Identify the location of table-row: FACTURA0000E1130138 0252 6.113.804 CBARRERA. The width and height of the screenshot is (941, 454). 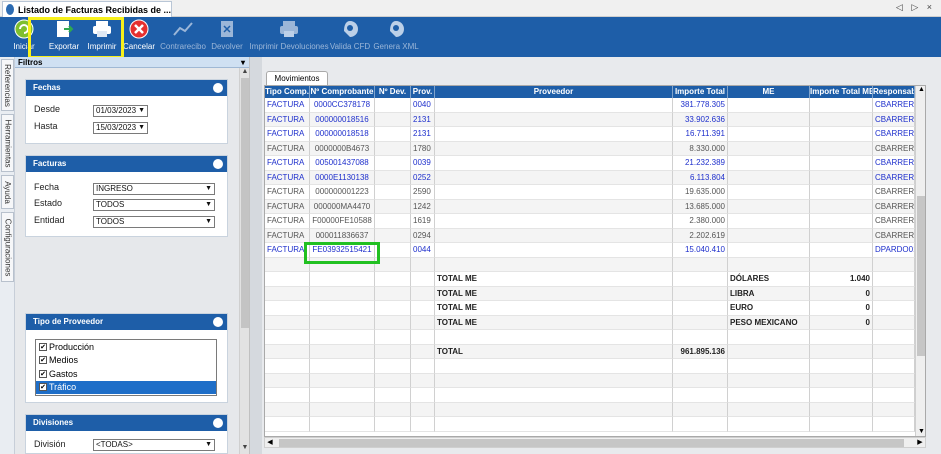
(595, 177).